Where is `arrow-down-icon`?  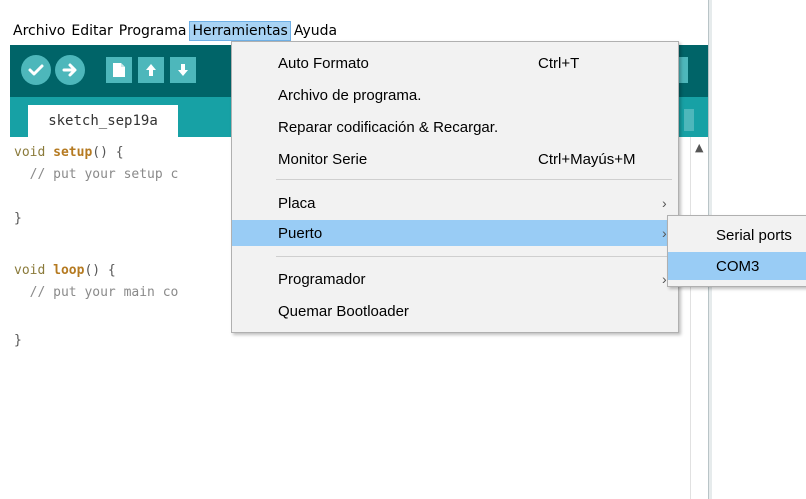
arrow-down-icon is located at coordinates (183, 70).